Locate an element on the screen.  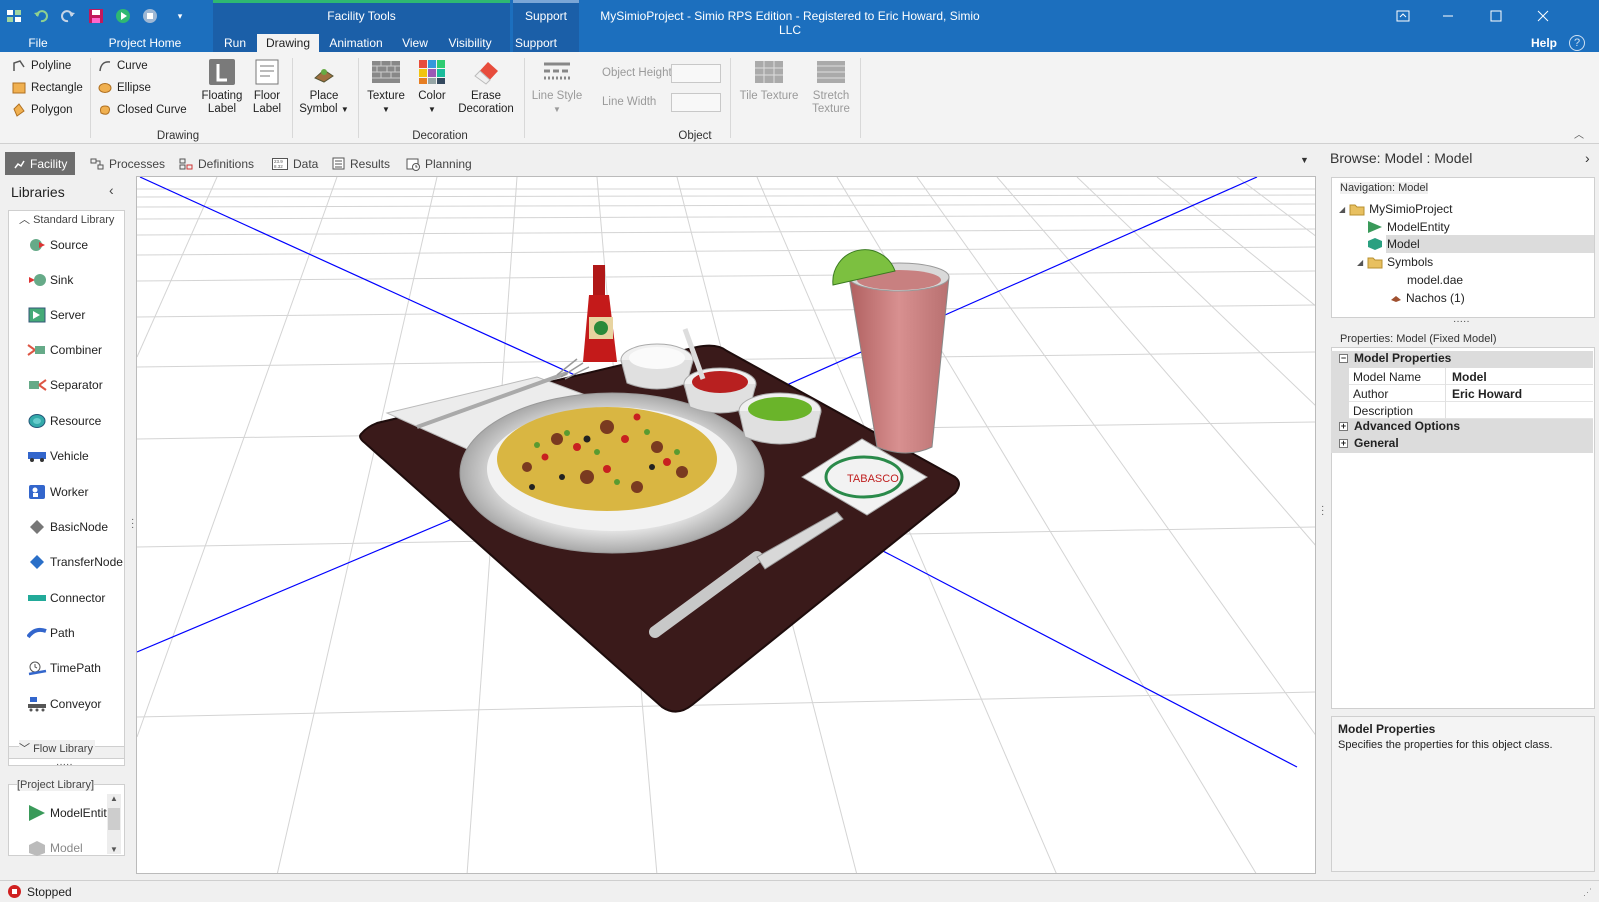
library-item-vehicle: Vehicle is located at coordinates (58, 456).